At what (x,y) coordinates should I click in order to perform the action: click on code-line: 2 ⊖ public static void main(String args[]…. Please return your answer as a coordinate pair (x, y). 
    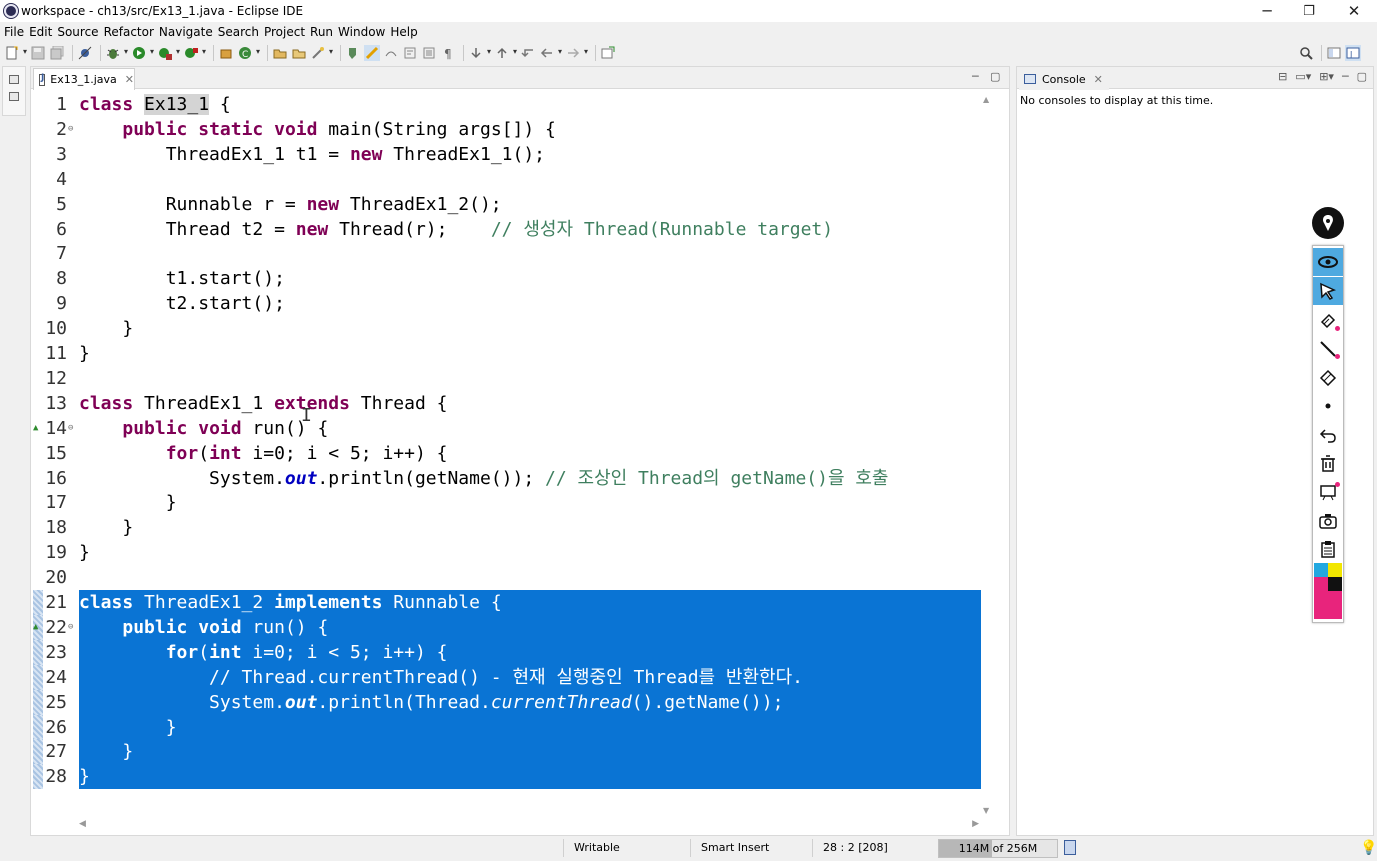
    Looking at the image, I should click on (506, 129).